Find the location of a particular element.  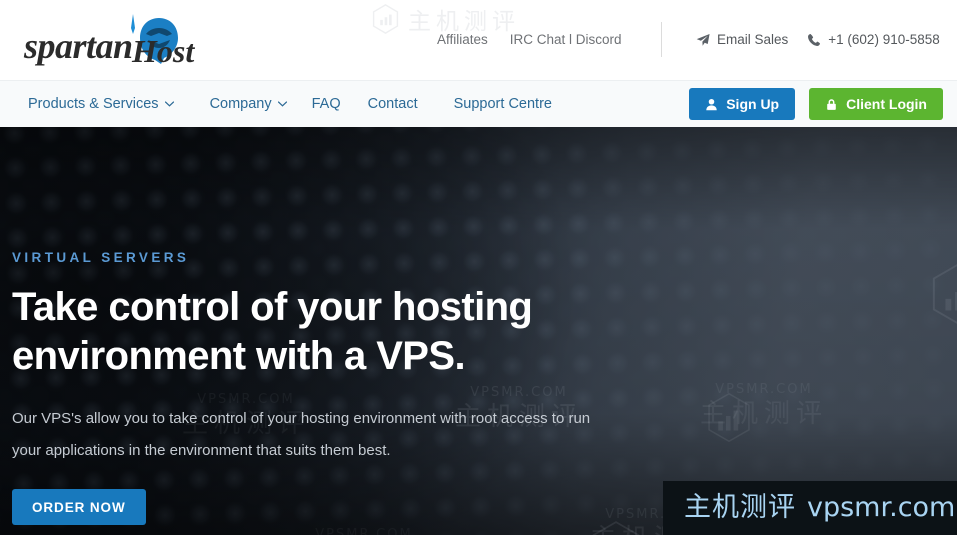

nav-label-contact: Contact is located at coordinates (392, 104).